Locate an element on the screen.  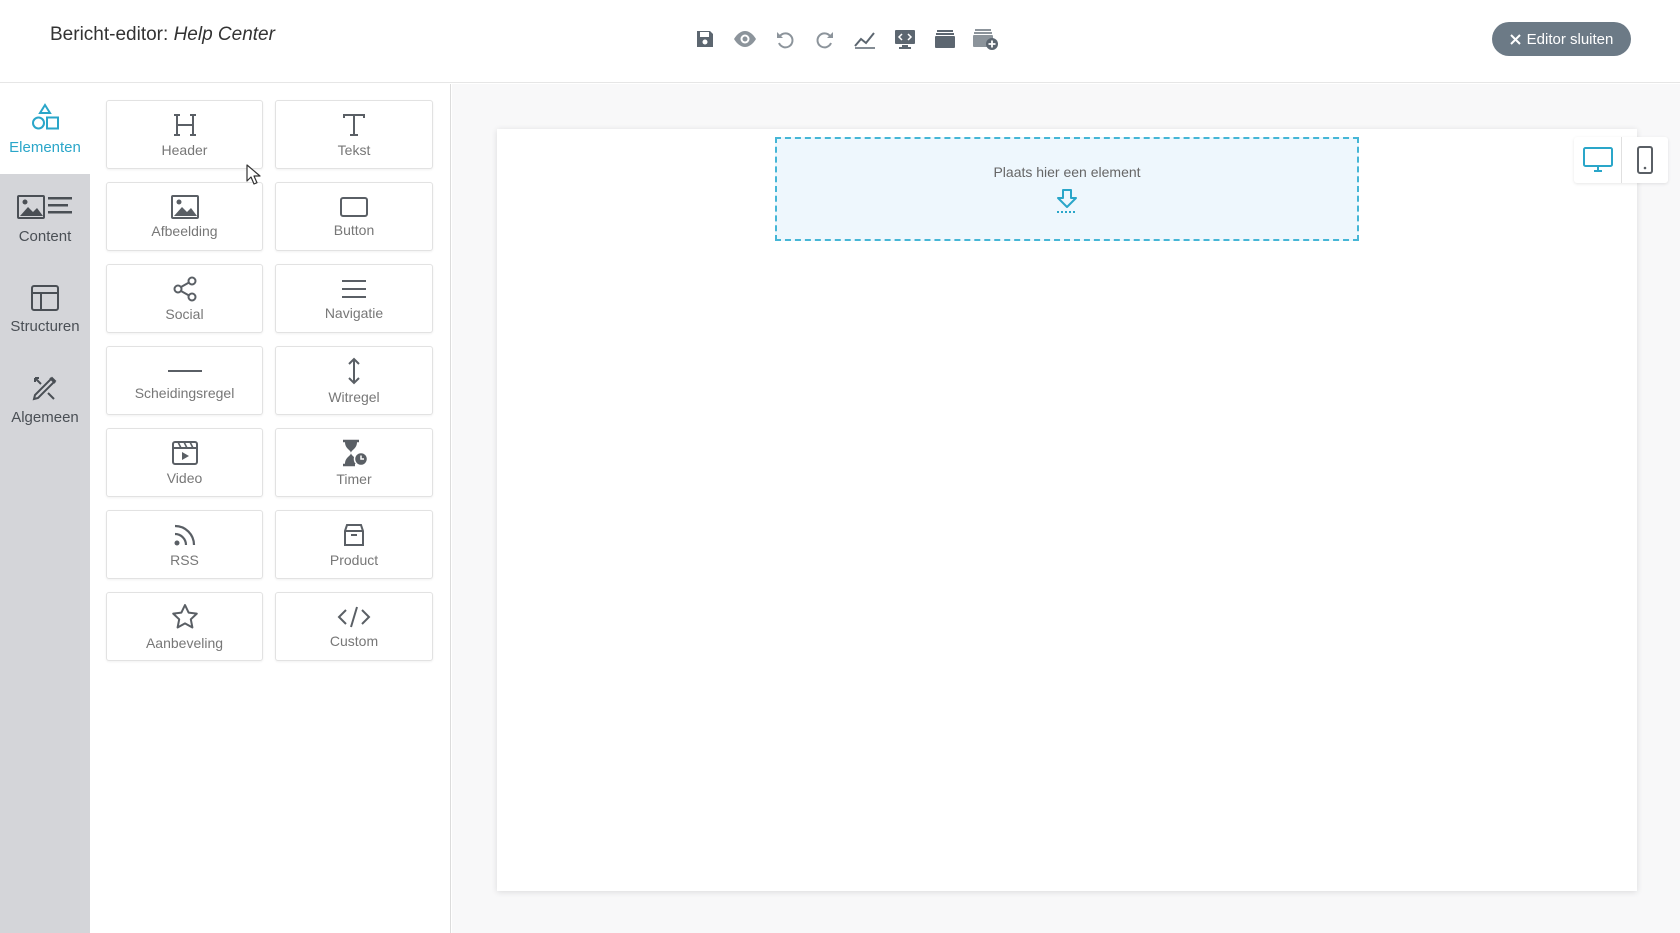
close-editor-button: Editor sluiten is located at coordinates (1561, 39).